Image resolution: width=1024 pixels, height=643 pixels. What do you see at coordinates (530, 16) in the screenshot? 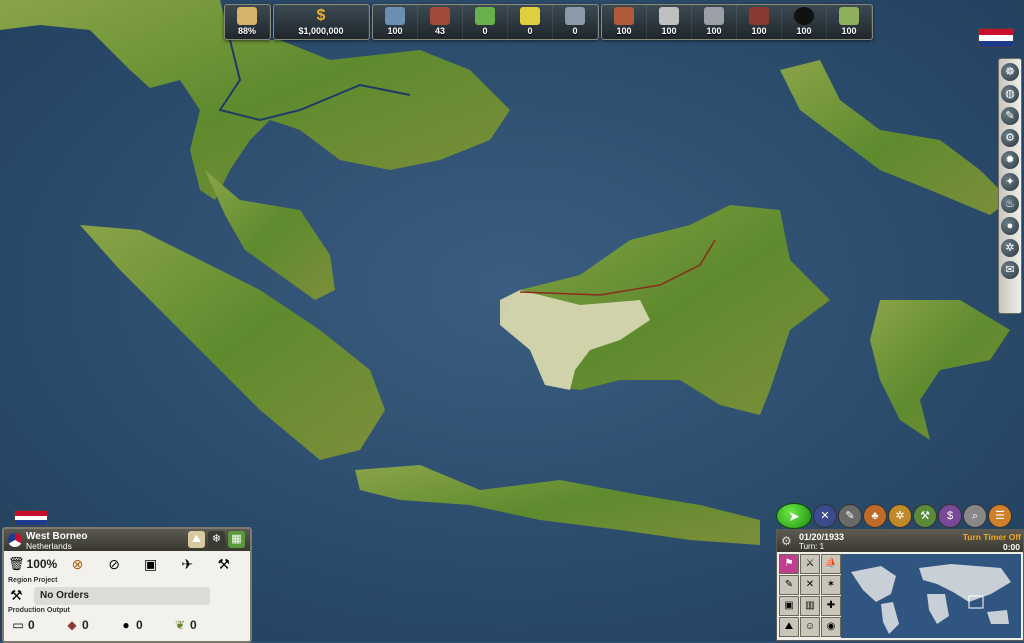
I see `radiation-icon` at bounding box center [530, 16].